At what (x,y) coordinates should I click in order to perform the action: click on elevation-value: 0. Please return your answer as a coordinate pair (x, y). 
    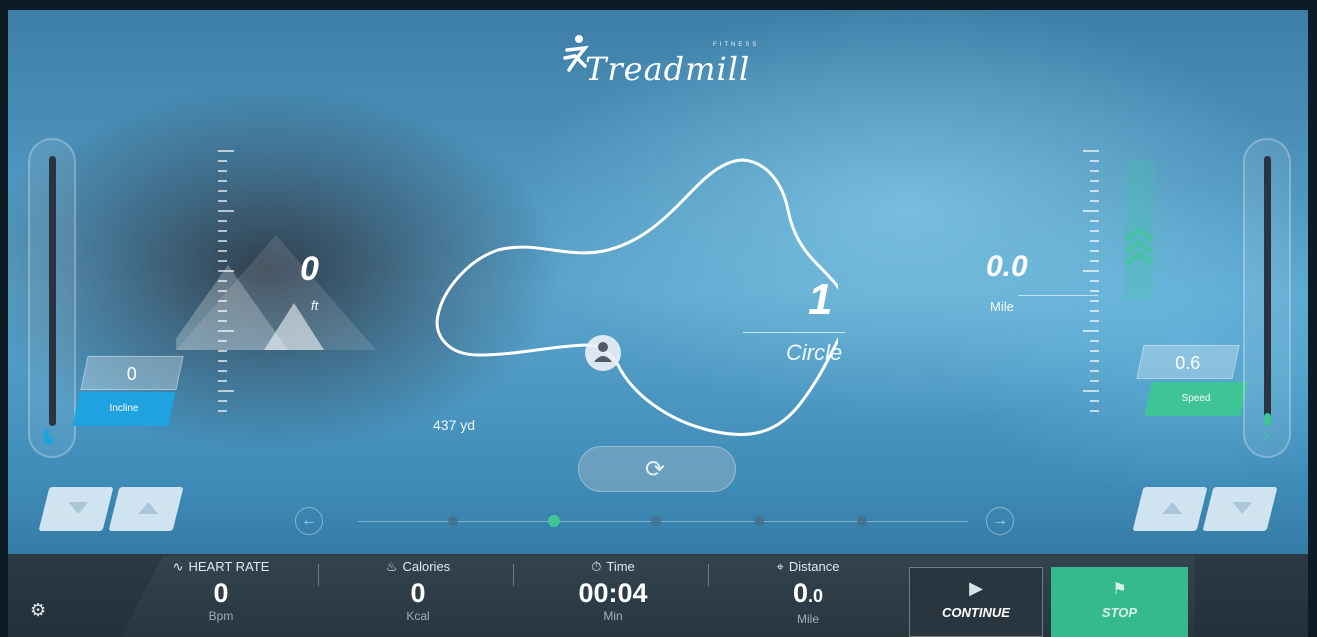
    Looking at the image, I should click on (309, 269).